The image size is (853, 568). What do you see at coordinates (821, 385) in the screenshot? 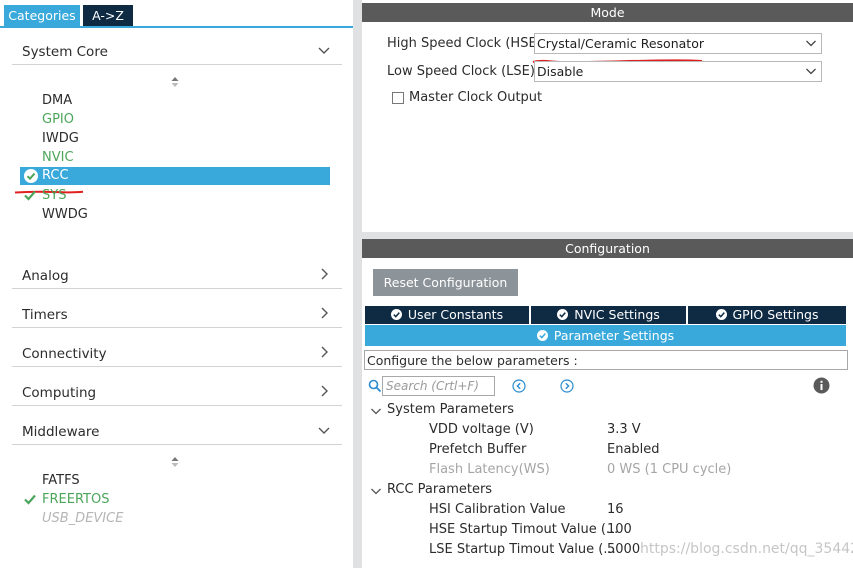
I see `info-icon` at bounding box center [821, 385].